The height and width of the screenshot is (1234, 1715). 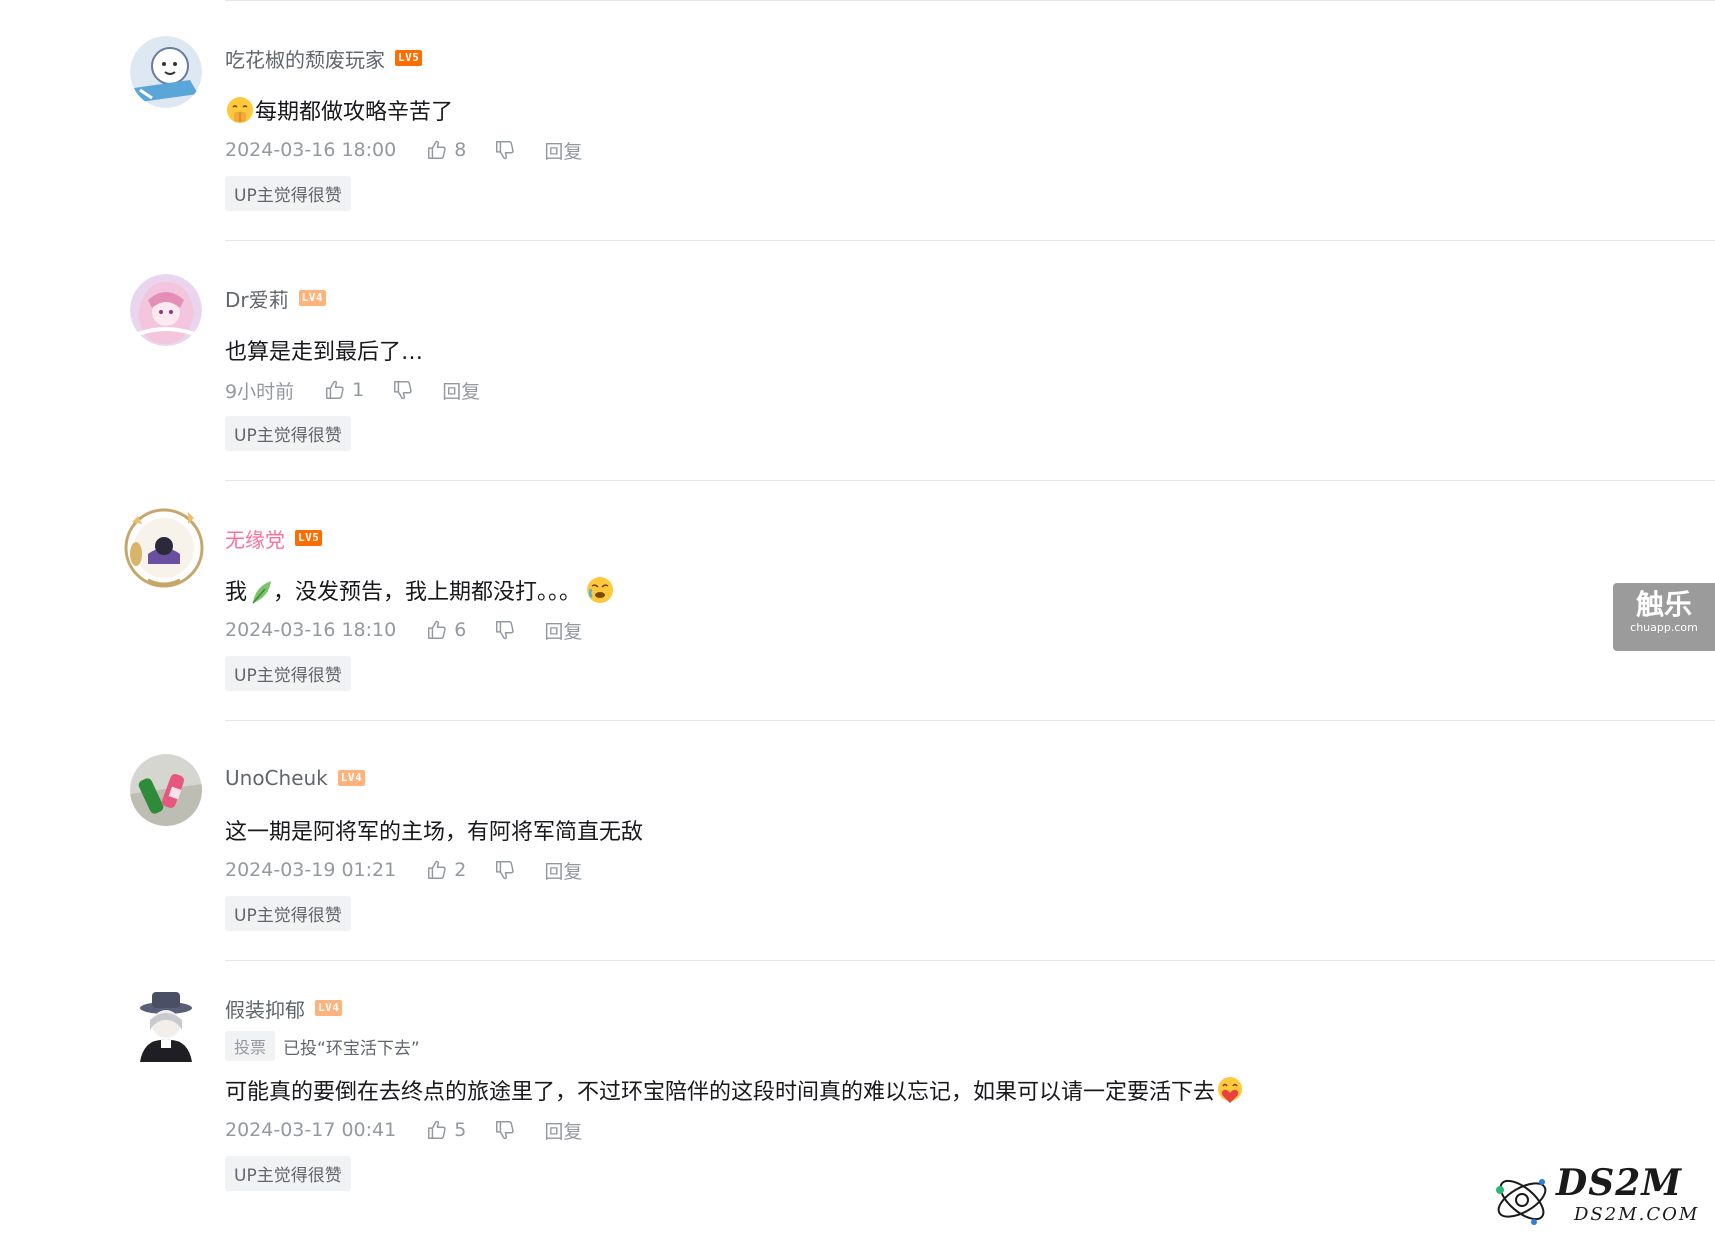 What do you see at coordinates (1619, 1183) in the screenshot?
I see `ds2m-title: DS2M` at bounding box center [1619, 1183].